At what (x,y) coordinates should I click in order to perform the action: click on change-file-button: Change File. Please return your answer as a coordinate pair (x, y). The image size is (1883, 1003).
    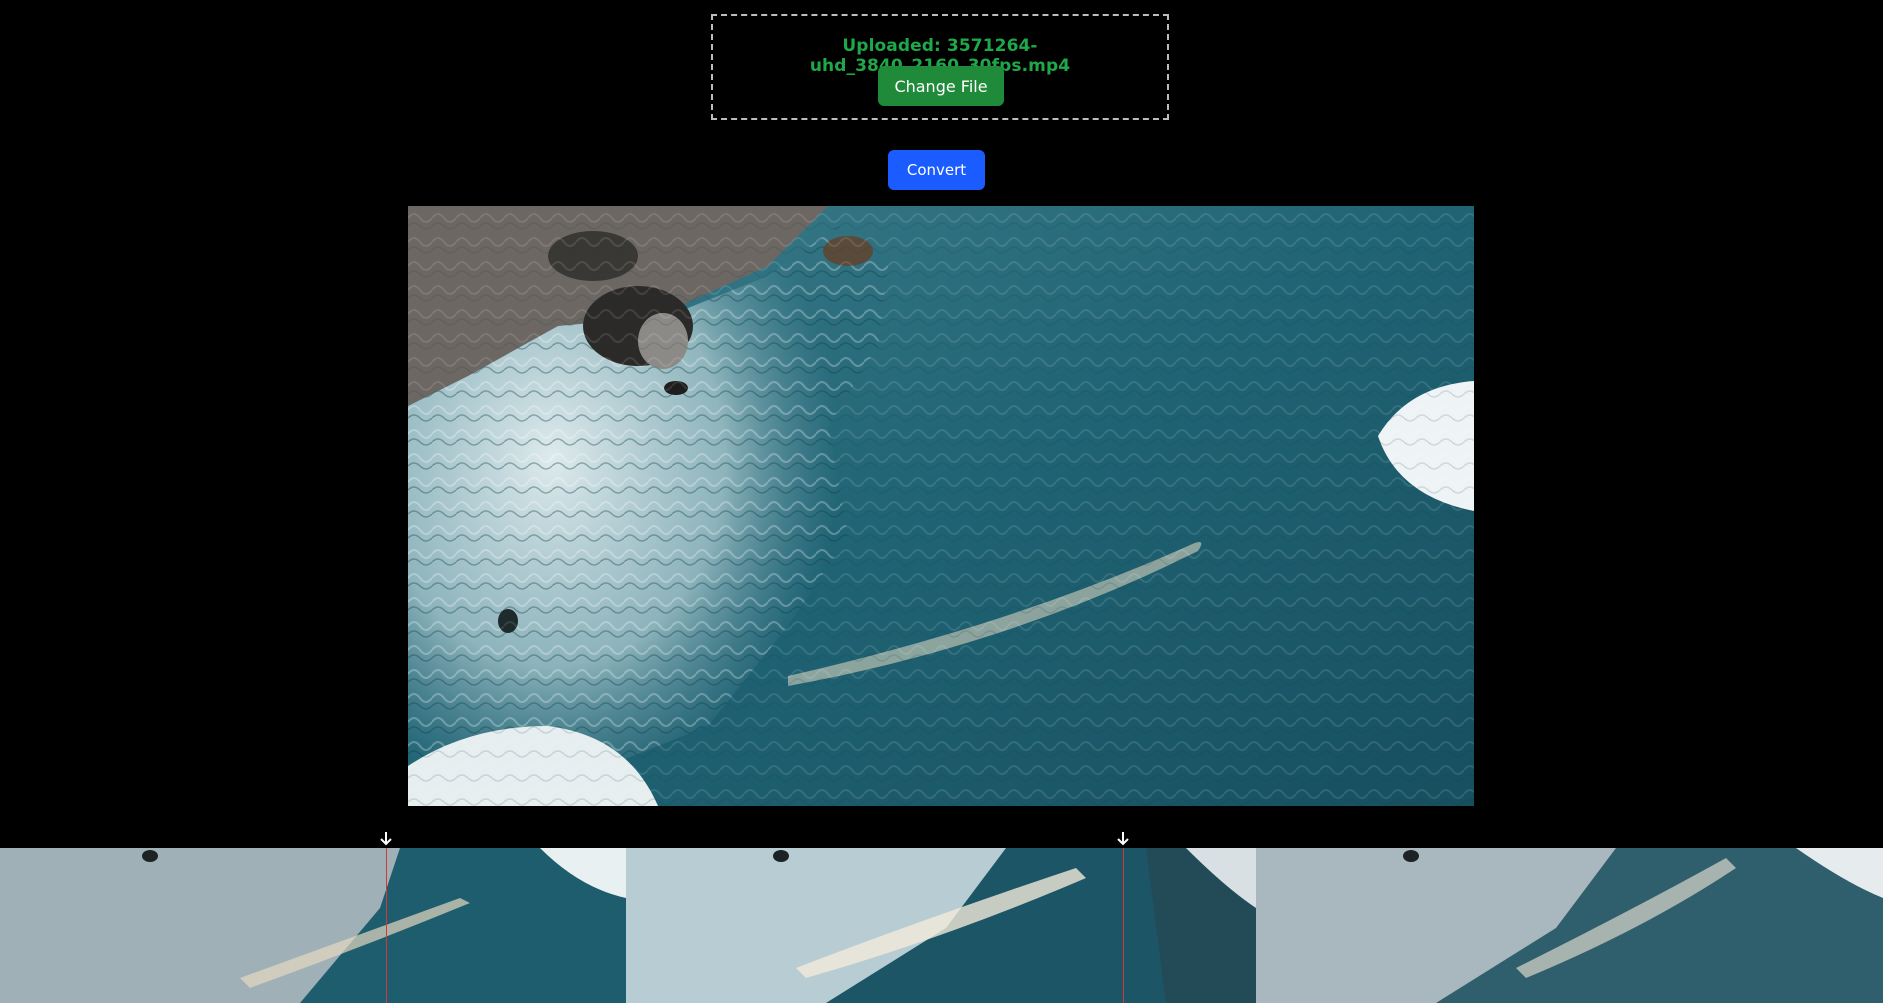
    Looking at the image, I should click on (941, 86).